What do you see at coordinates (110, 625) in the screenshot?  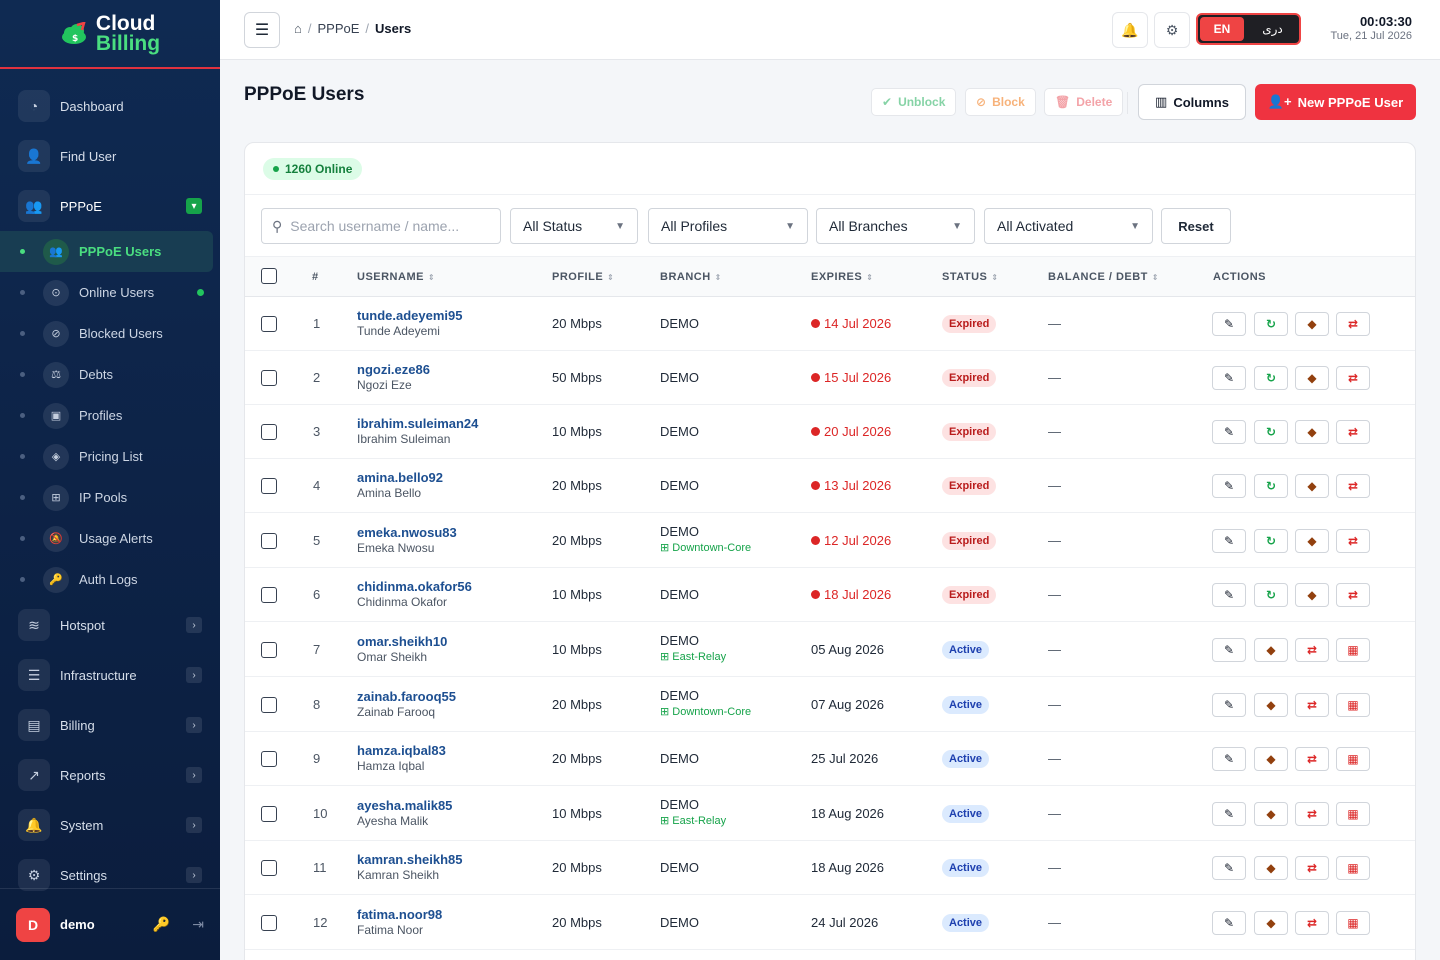 I see `sidebar-item-hotspot: ≋ Hotspot ›` at bounding box center [110, 625].